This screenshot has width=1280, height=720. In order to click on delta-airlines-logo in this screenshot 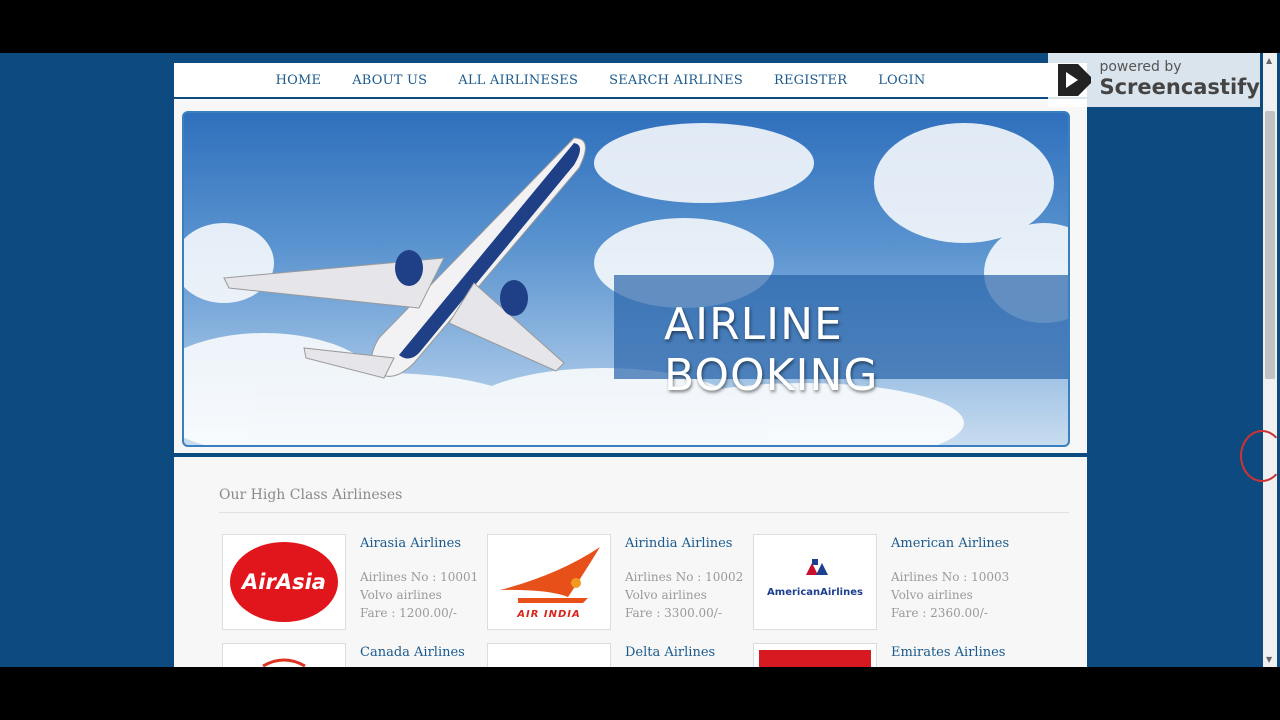, I will do `click(549, 655)`.